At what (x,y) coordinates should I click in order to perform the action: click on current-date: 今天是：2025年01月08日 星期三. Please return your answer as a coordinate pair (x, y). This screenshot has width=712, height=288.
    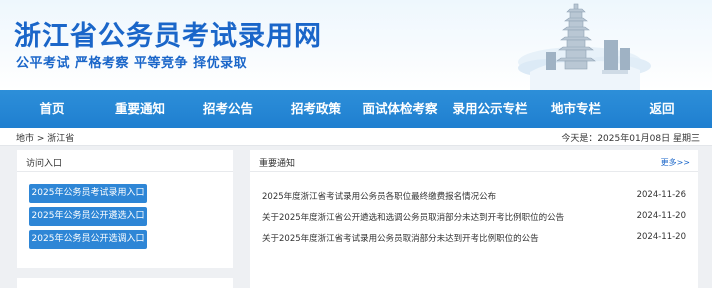
    Looking at the image, I should click on (630, 139).